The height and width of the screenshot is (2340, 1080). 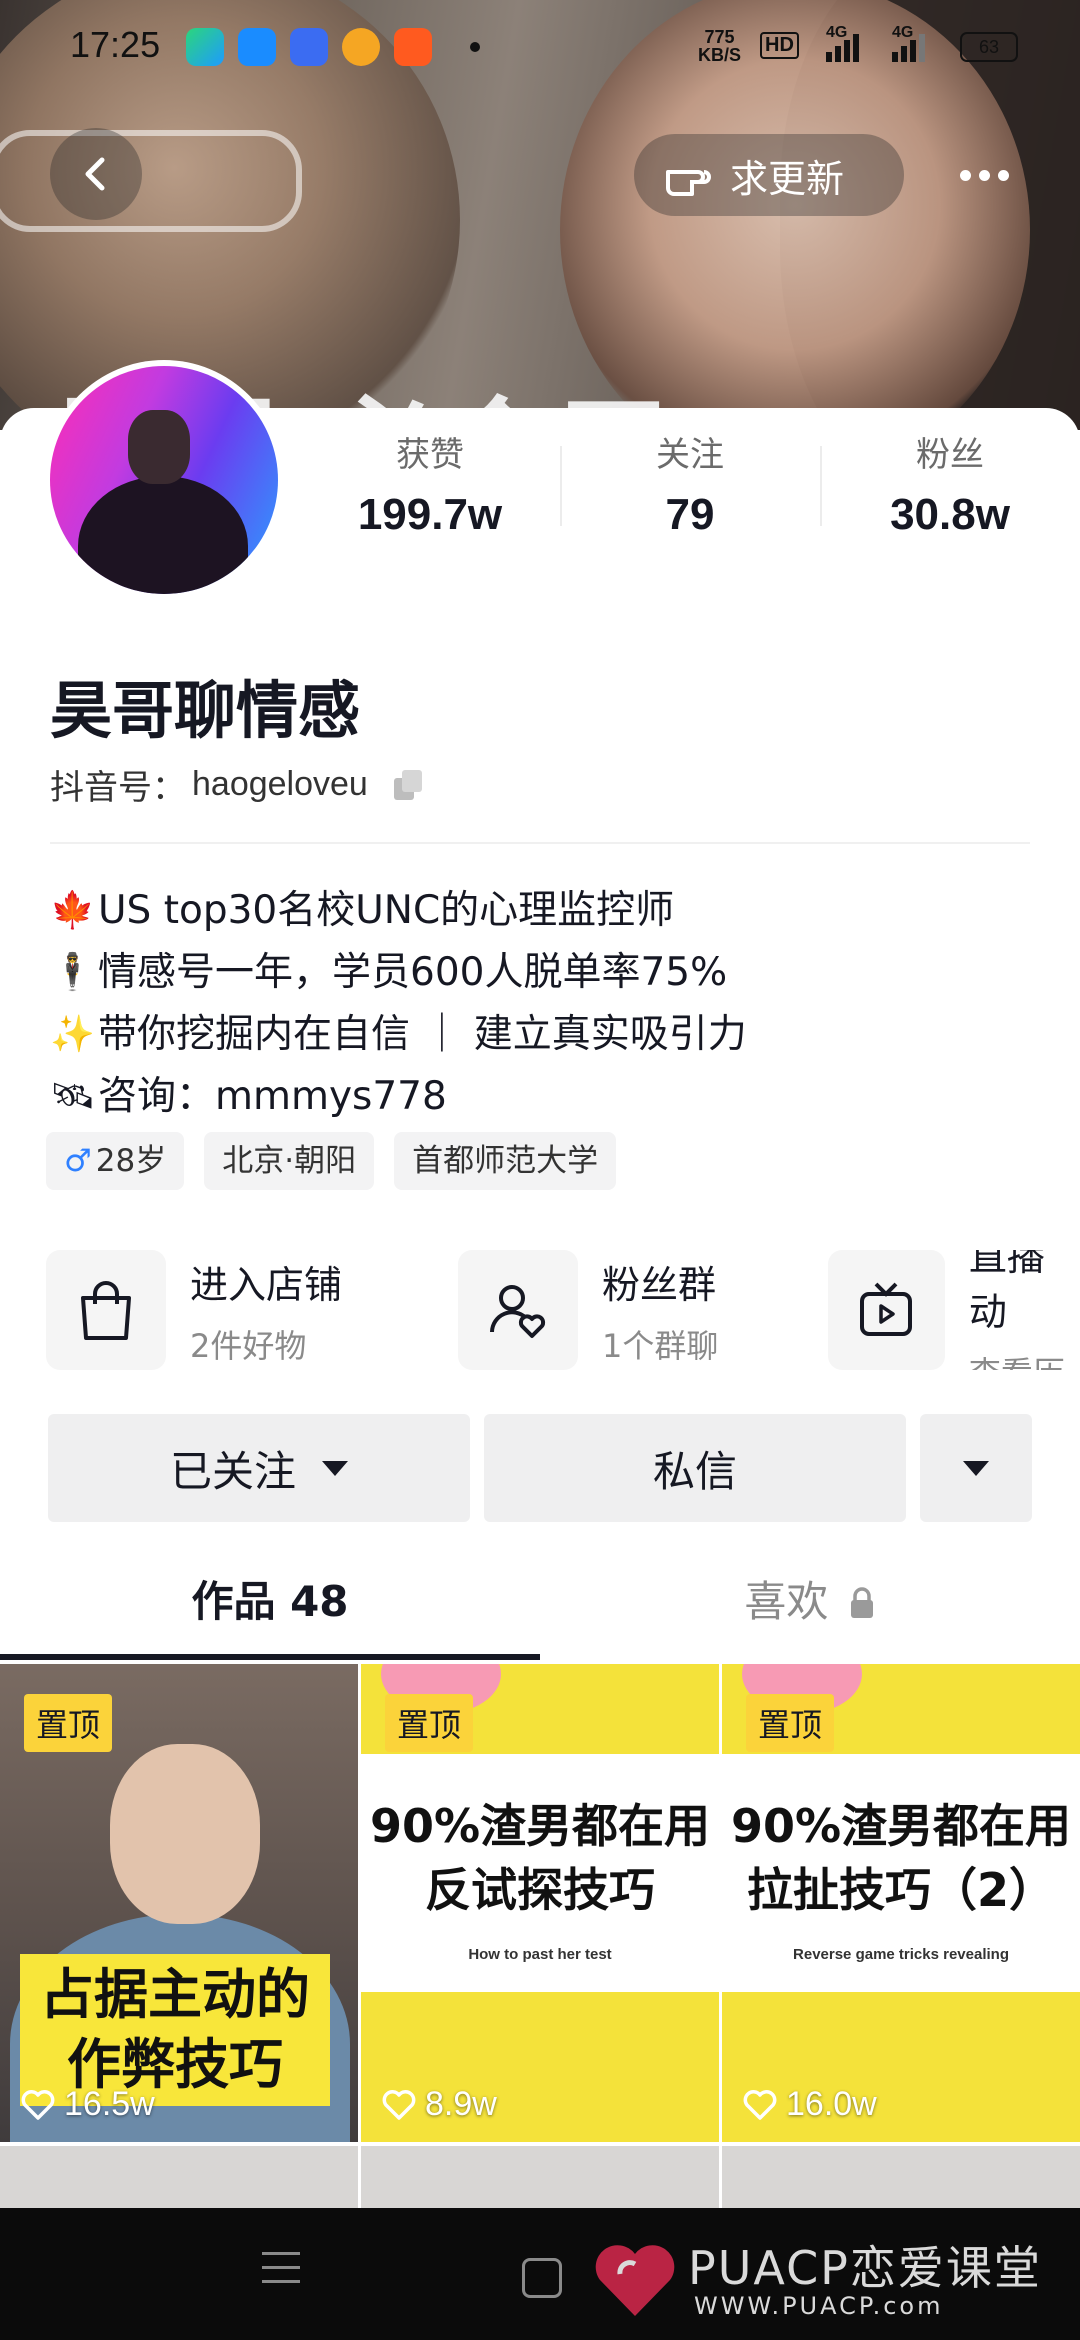 I want to click on tag-location: 北京·朝阳, so click(x=289, y=1161).